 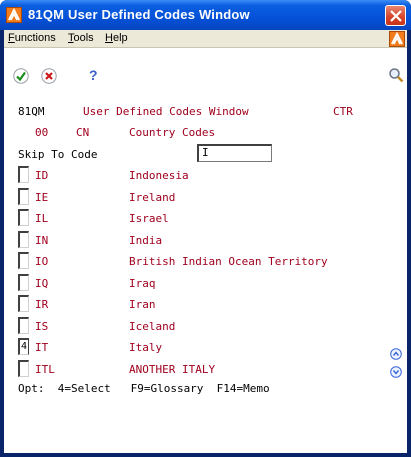 I want to click on ok-button, so click(x=21, y=76).